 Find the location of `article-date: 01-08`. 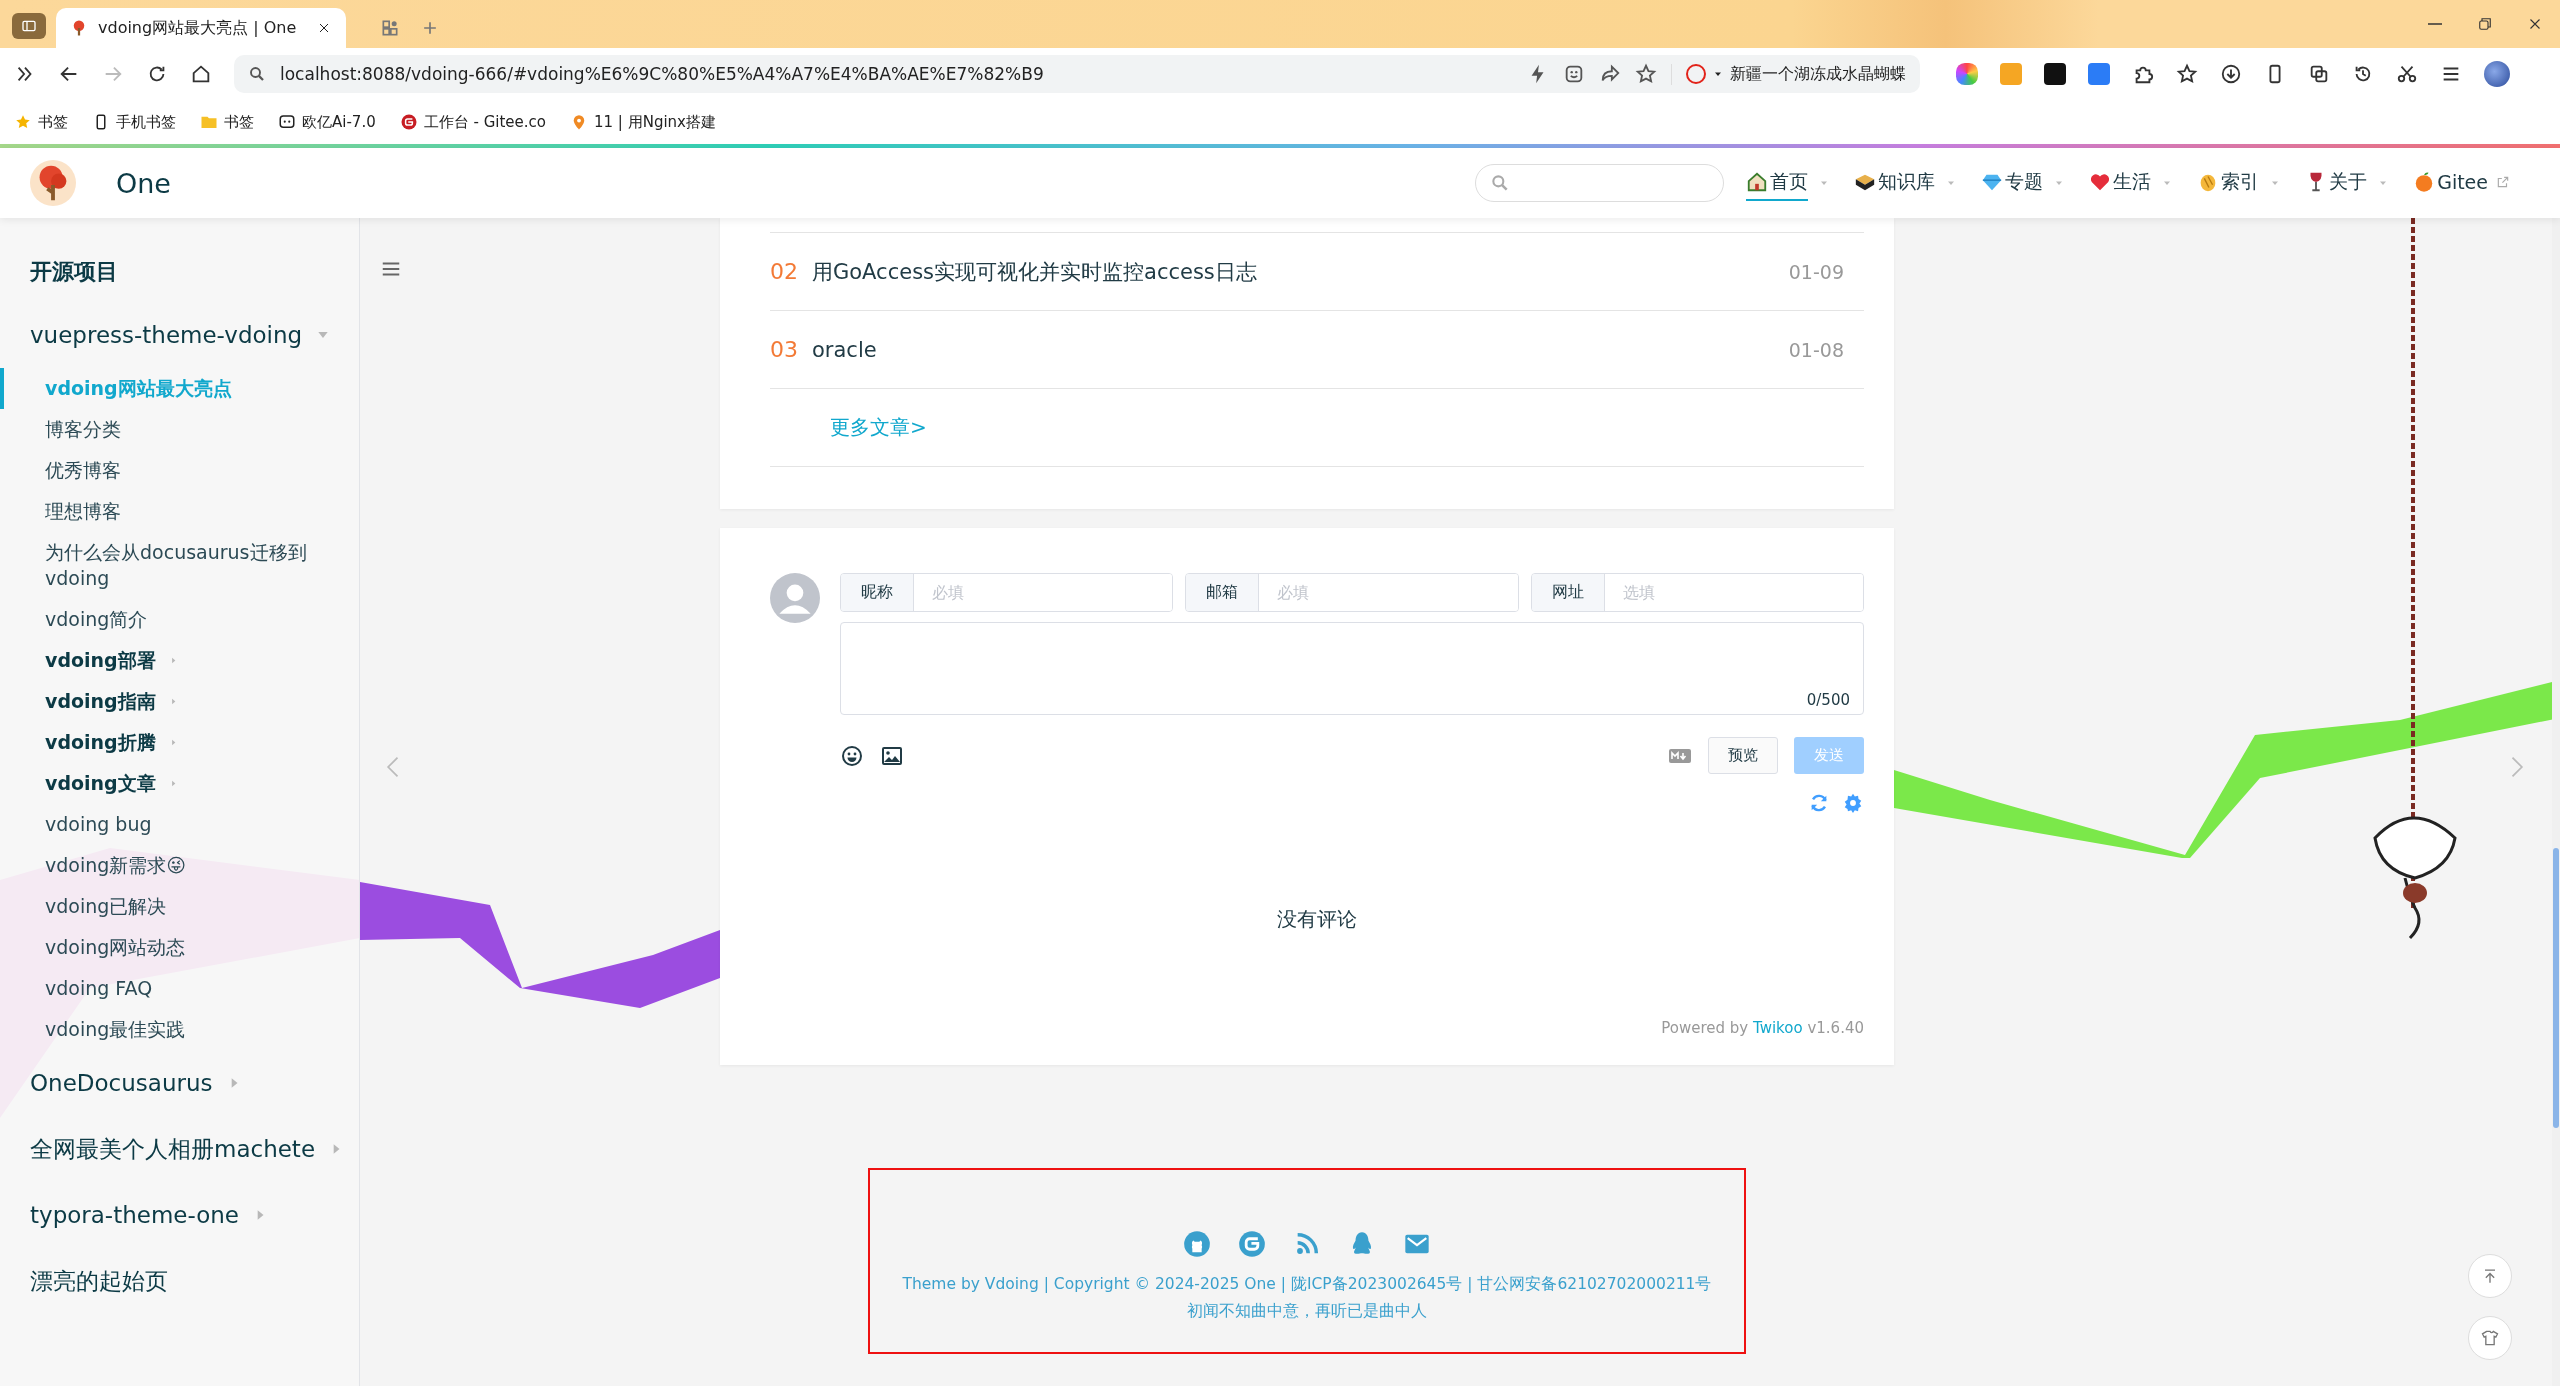

article-date: 01-08 is located at coordinates (1816, 349).